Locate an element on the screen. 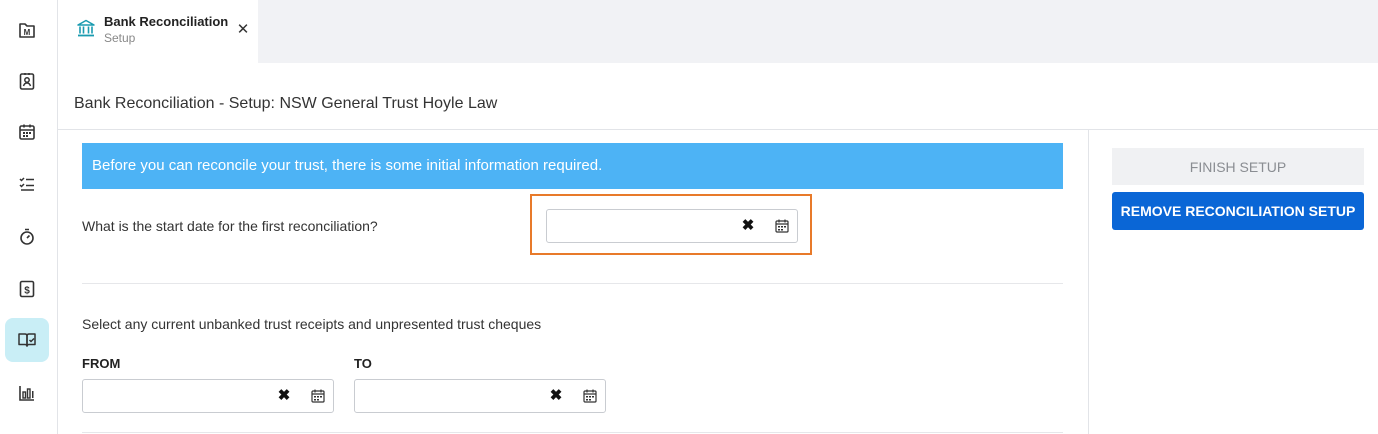  matter-icon: M is located at coordinates (27, 30).